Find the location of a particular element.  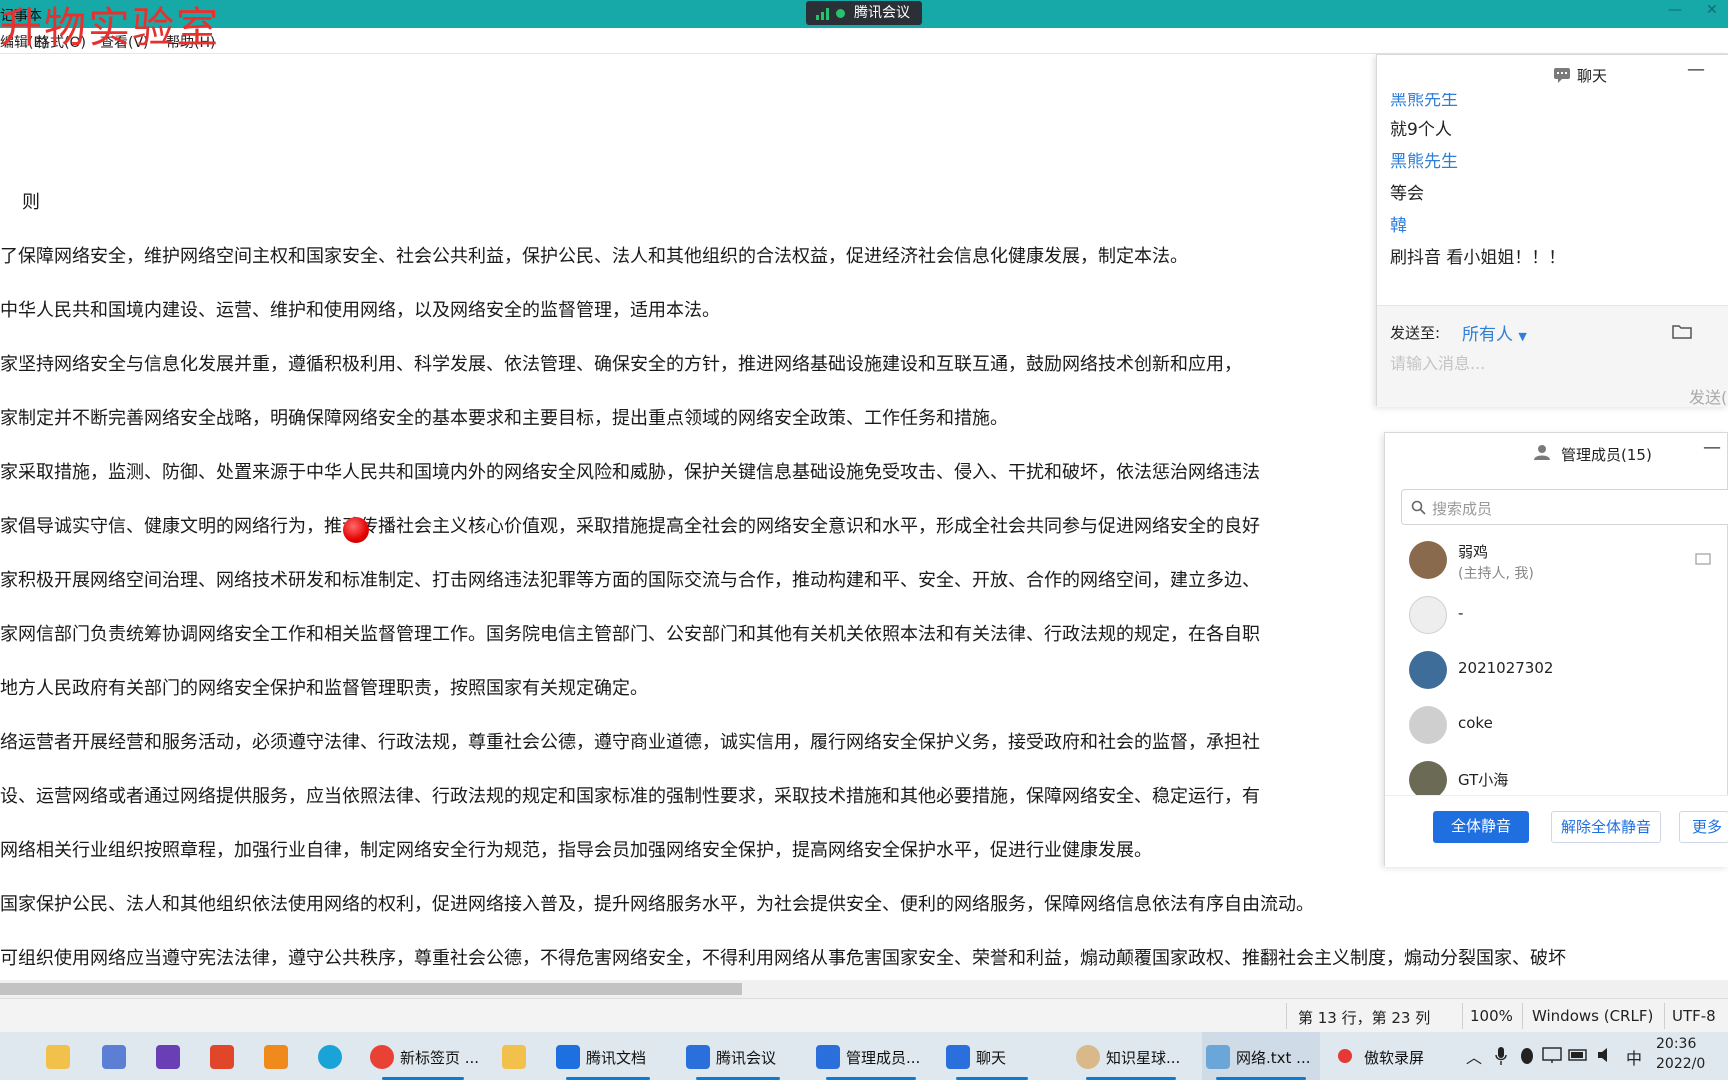

edge-icon is located at coordinates (330, 1057).